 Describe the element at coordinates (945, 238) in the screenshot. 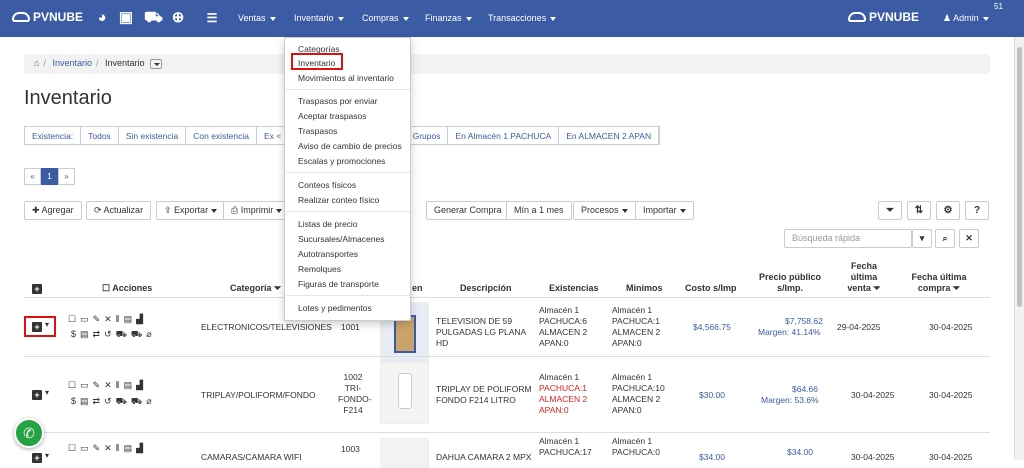

I see `search-icon: ⌕` at that location.